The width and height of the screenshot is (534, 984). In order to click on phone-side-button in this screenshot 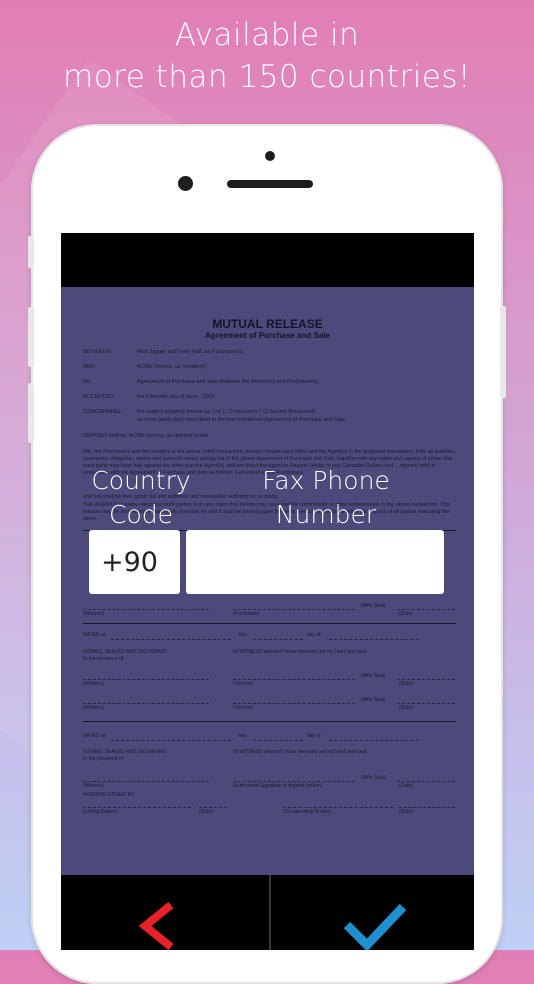, I will do `click(31, 252)`.